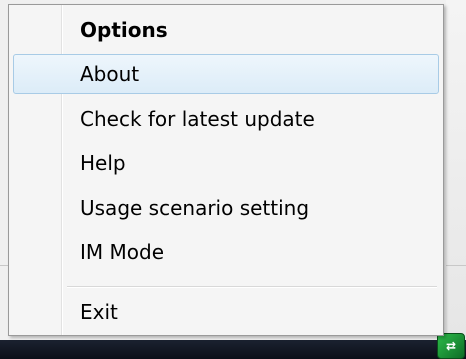  Describe the element at coordinates (233, 349) in the screenshot. I see `taskbar` at that location.